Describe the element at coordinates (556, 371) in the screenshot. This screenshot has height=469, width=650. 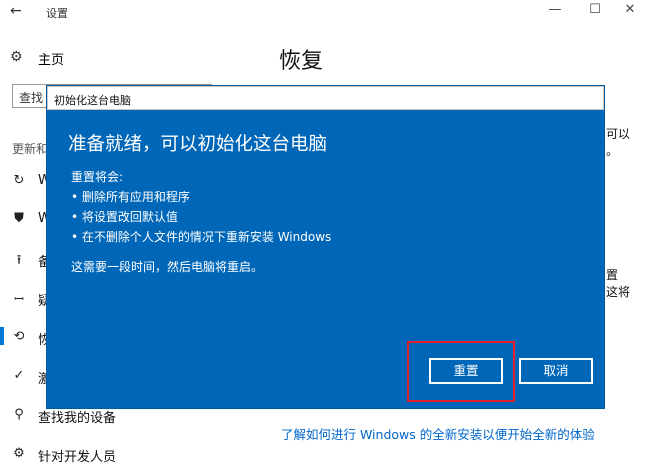
I see `cancel-button: 取消` at that location.